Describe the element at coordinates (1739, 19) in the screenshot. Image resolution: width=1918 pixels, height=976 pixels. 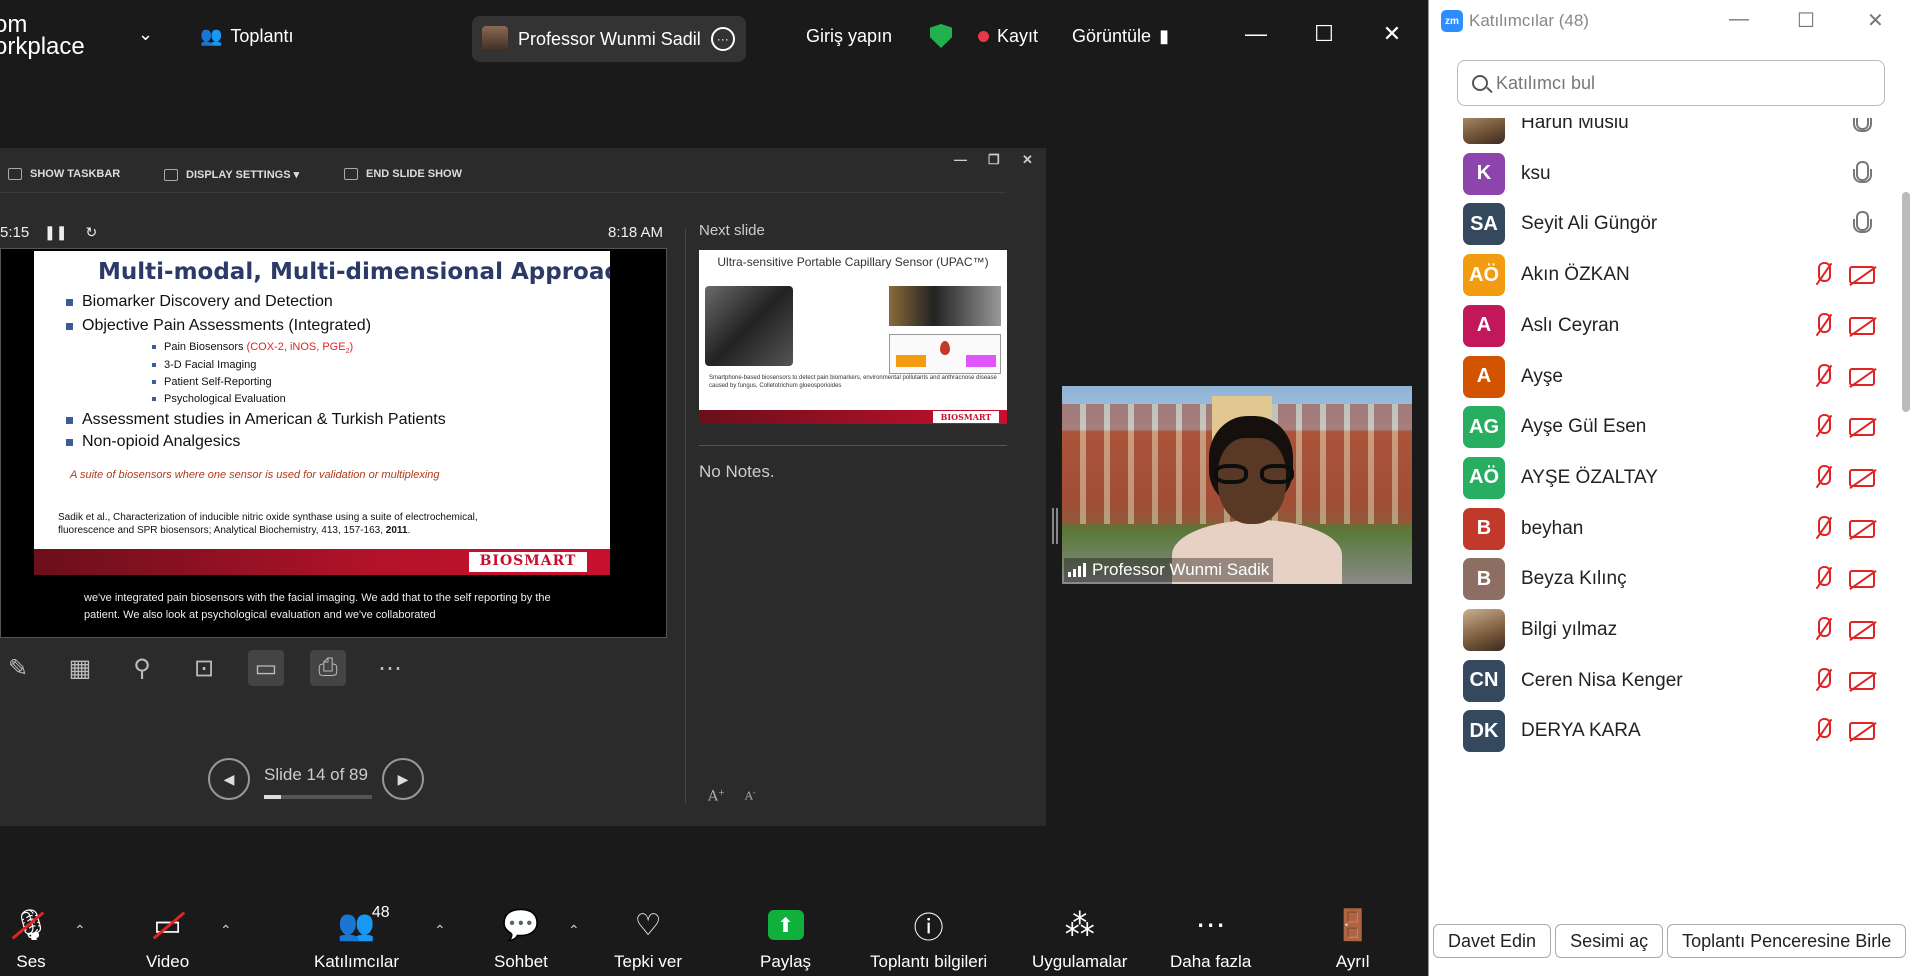
I see `panel-minimize-icon: —` at that location.